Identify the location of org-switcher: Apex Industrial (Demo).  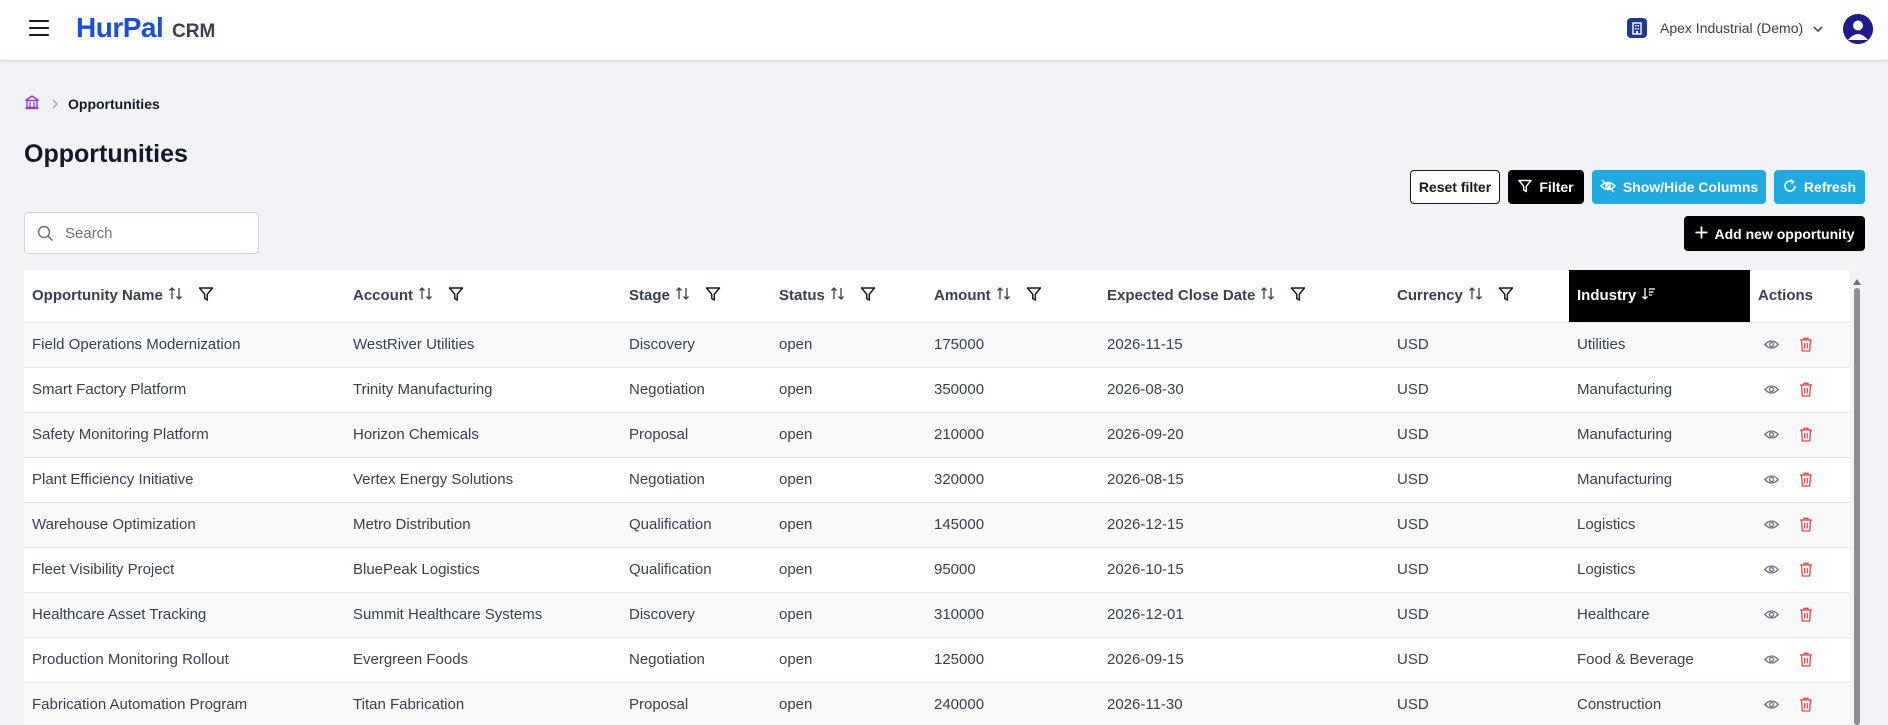
(1725, 28).